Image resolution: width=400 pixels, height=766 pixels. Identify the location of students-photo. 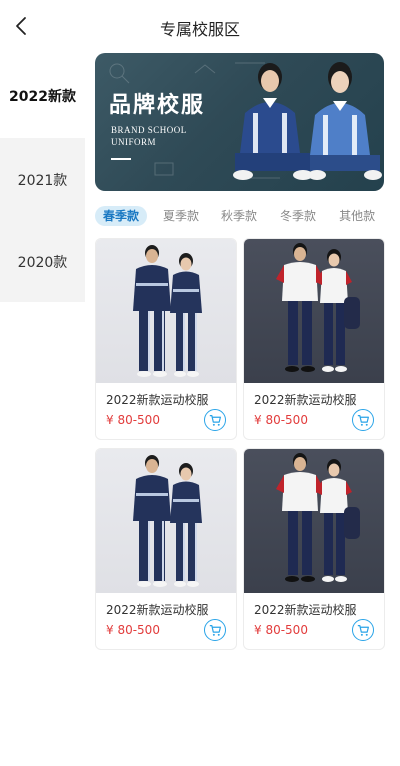
(307, 121).